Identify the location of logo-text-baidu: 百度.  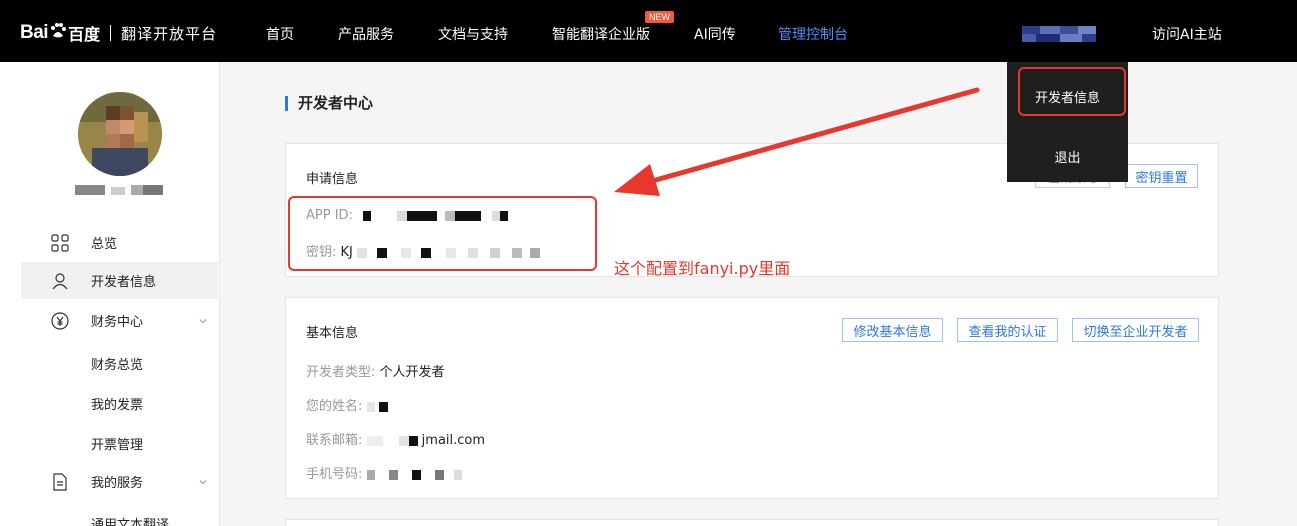
(84, 34).